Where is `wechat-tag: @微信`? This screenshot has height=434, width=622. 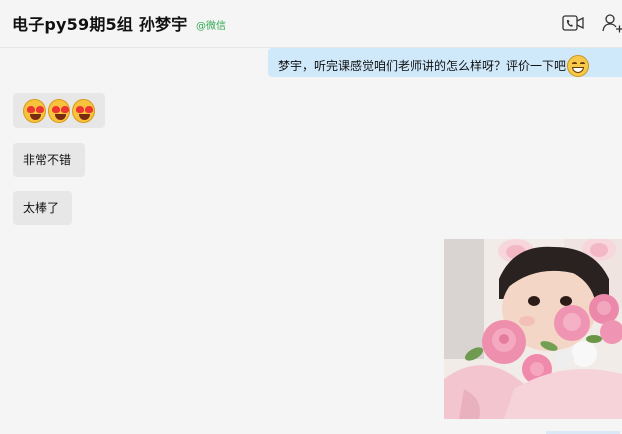
wechat-tag: @微信 is located at coordinates (211, 26).